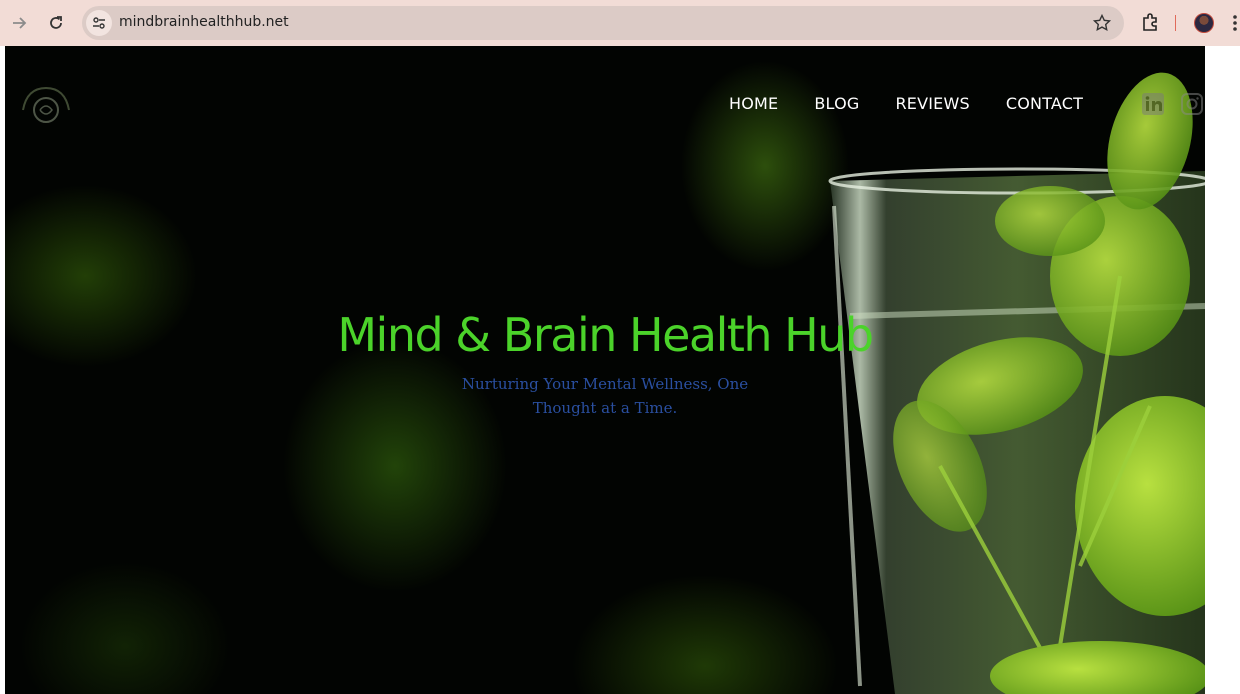 This screenshot has width=1240, height=694. What do you see at coordinates (1102, 23) in the screenshot?
I see `bookmark-star-icon` at bounding box center [1102, 23].